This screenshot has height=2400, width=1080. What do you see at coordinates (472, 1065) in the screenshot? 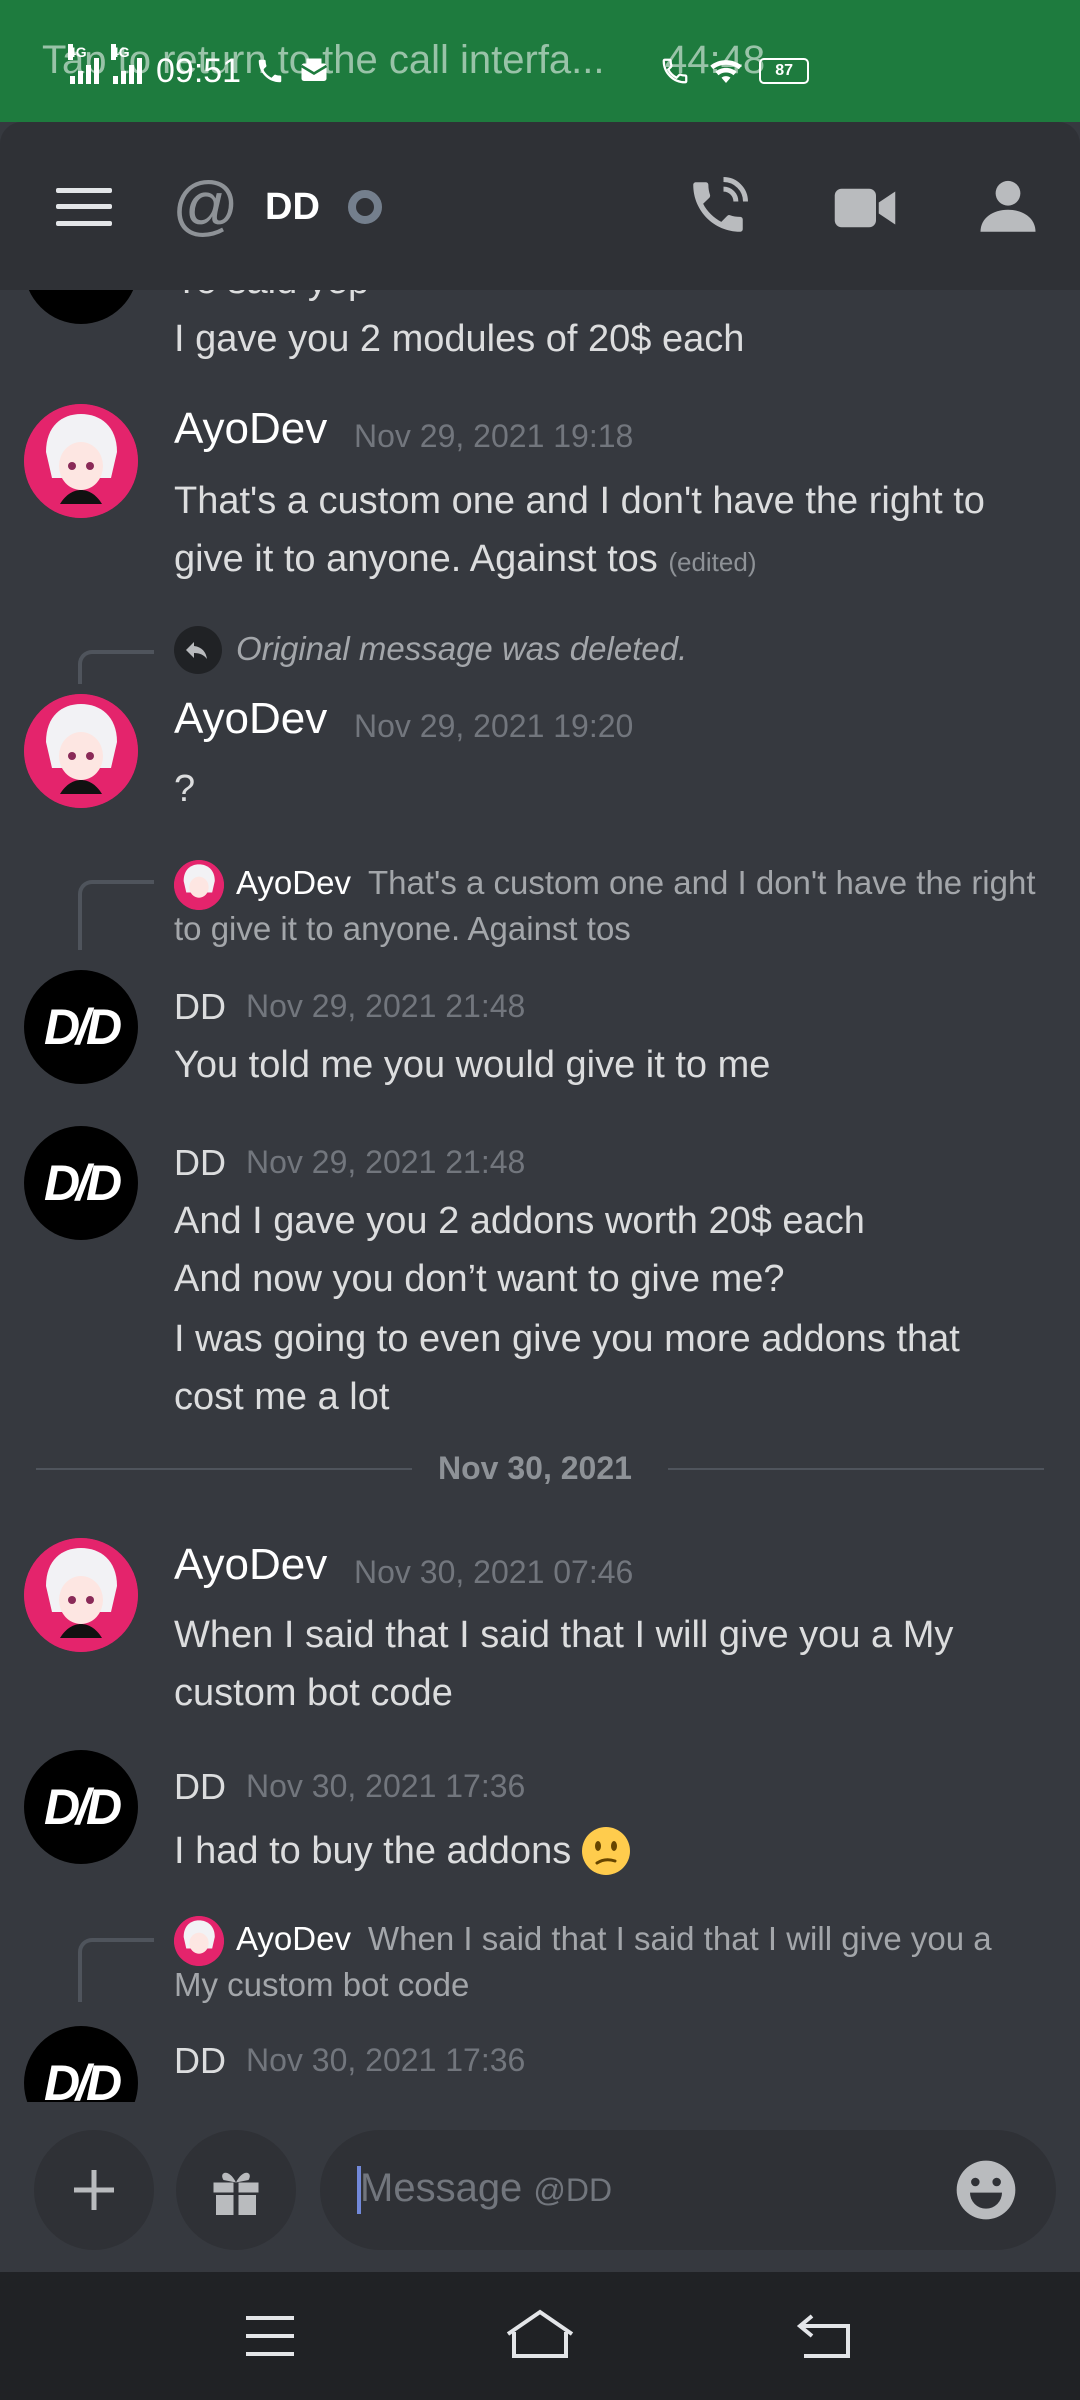
I see `message-text: You told me you would give it to me` at bounding box center [472, 1065].